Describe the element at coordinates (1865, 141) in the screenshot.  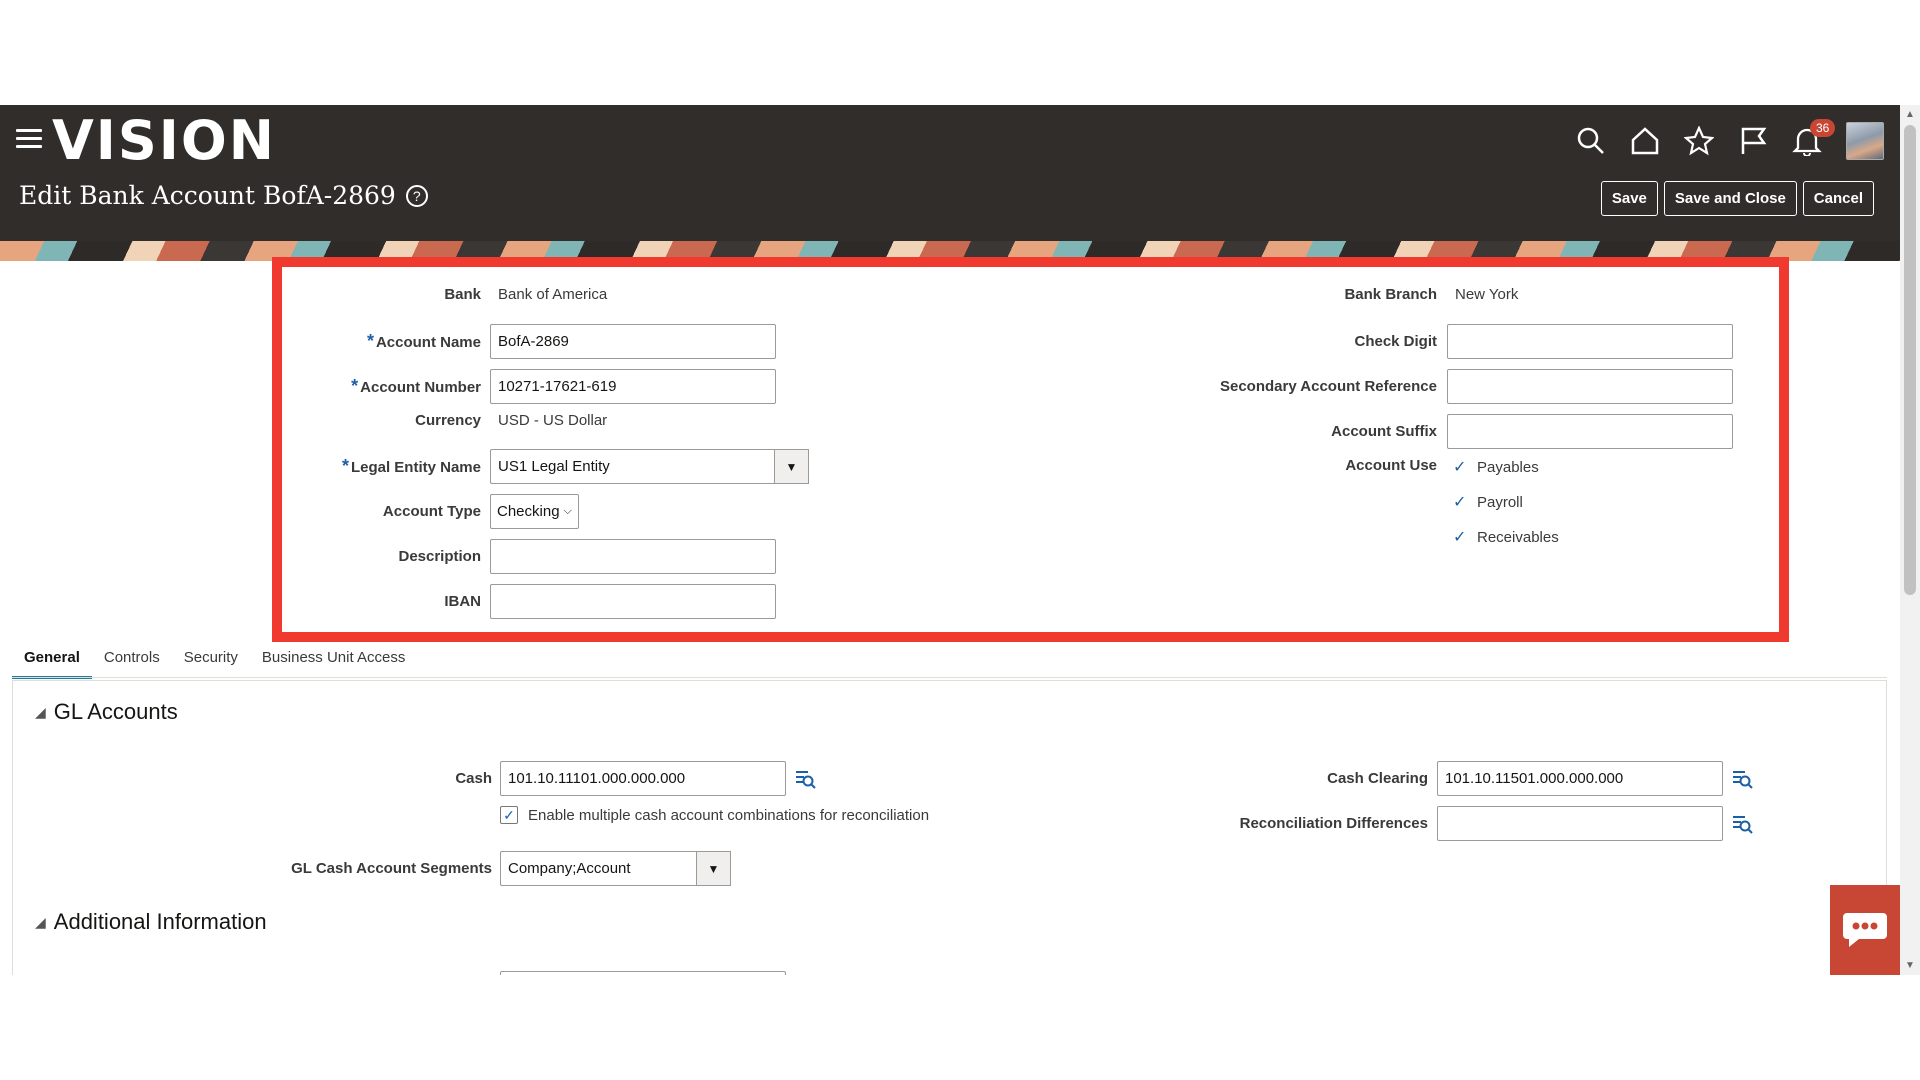
I see `user-avatar` at that location.